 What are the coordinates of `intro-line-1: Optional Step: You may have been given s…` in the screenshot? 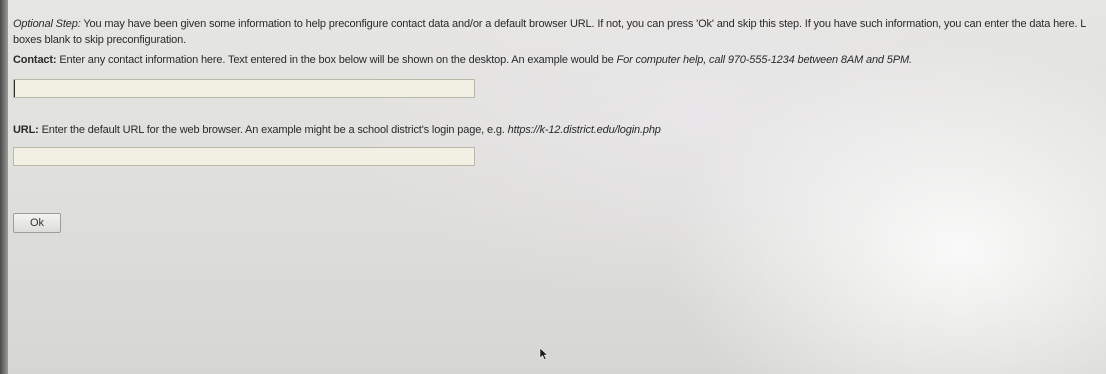 It's located at (559, 24).